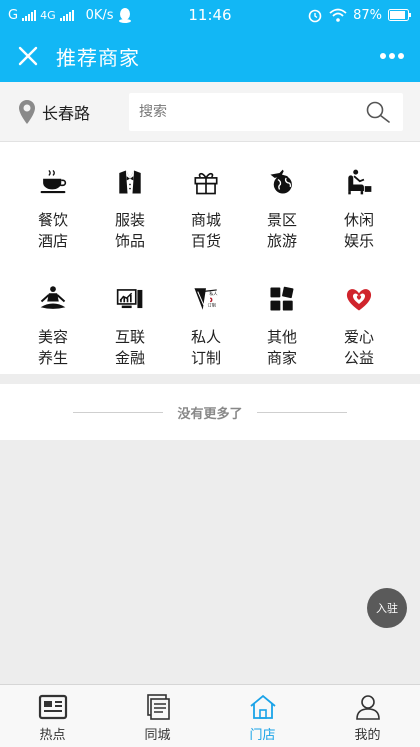 The image size is (420, 747). Describe the element at coordinates (367, 735) in the screenshot. I see `tab-label: 我的` at that location.